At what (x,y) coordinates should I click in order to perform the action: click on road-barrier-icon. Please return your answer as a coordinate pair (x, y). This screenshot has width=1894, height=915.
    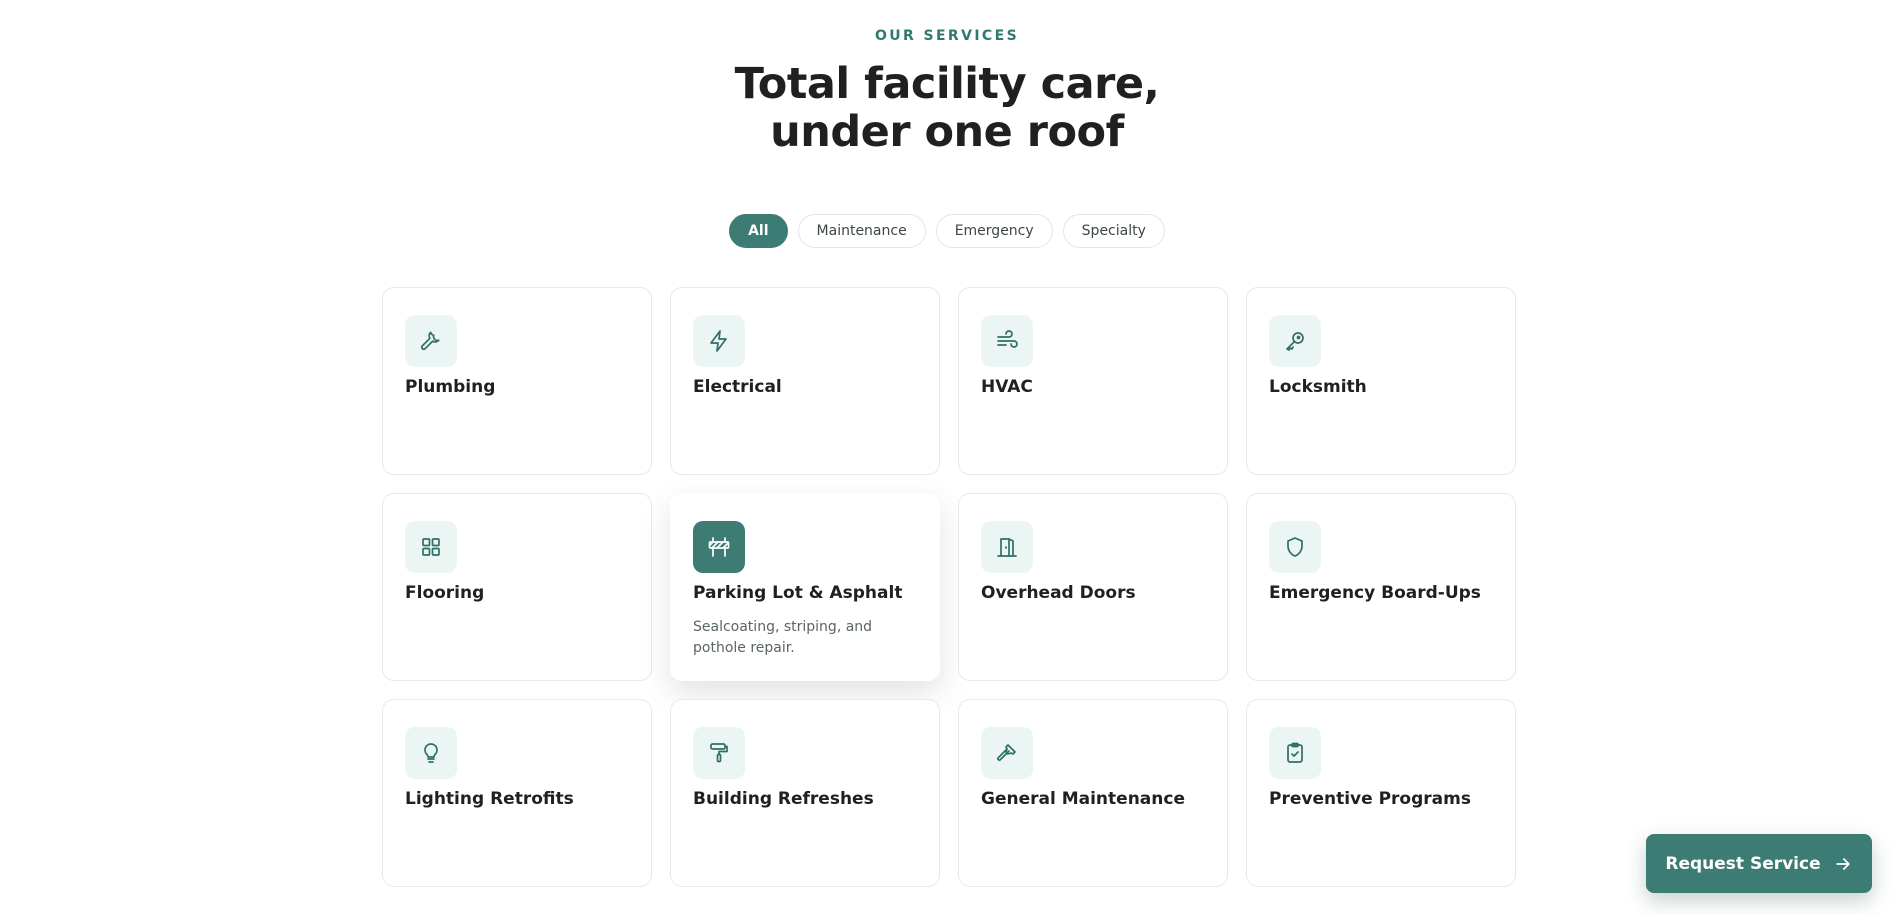
    Looking at the image, I should click on (719, 547).